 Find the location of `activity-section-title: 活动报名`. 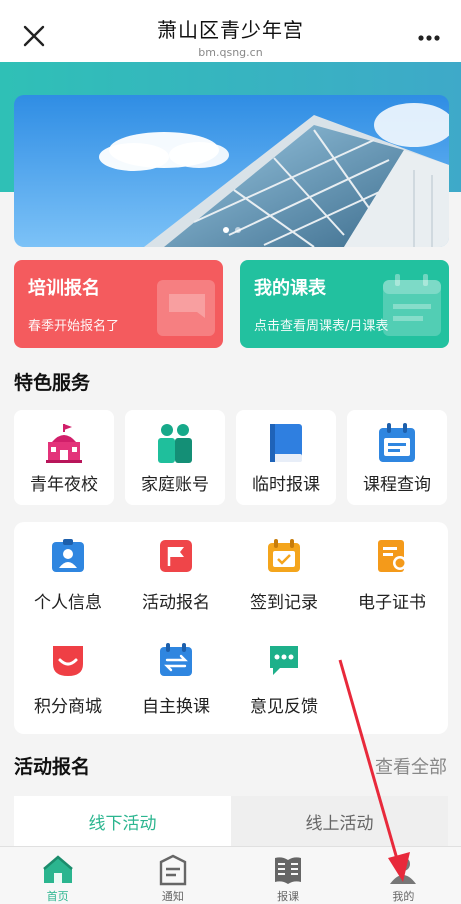

activity-section-title: 活动报名 is located at coordinates (52, 767).